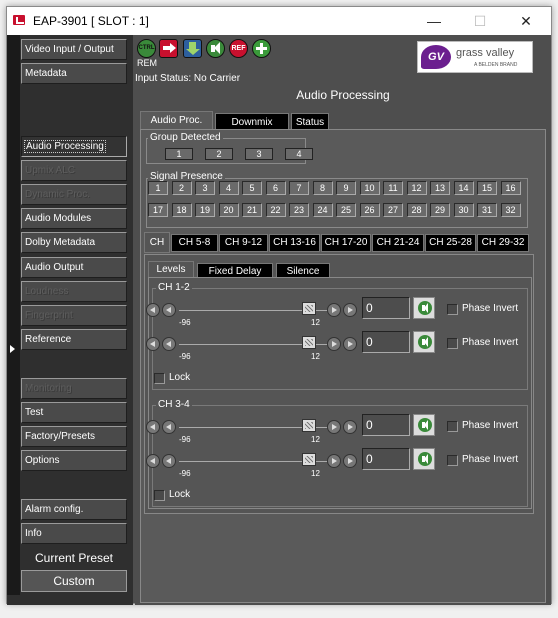 The height and width of the screenshot is (618, 558). I want to click on ref-label: REF, so click(238, 48).